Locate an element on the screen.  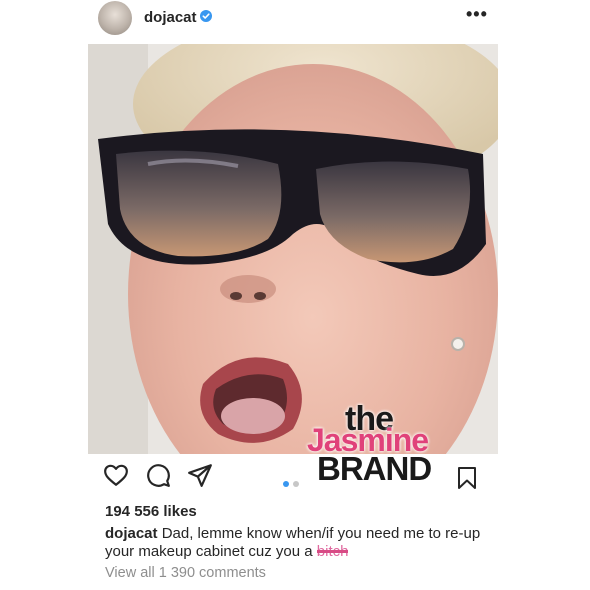
carousel-indicator is located at coordinates (293, 483).